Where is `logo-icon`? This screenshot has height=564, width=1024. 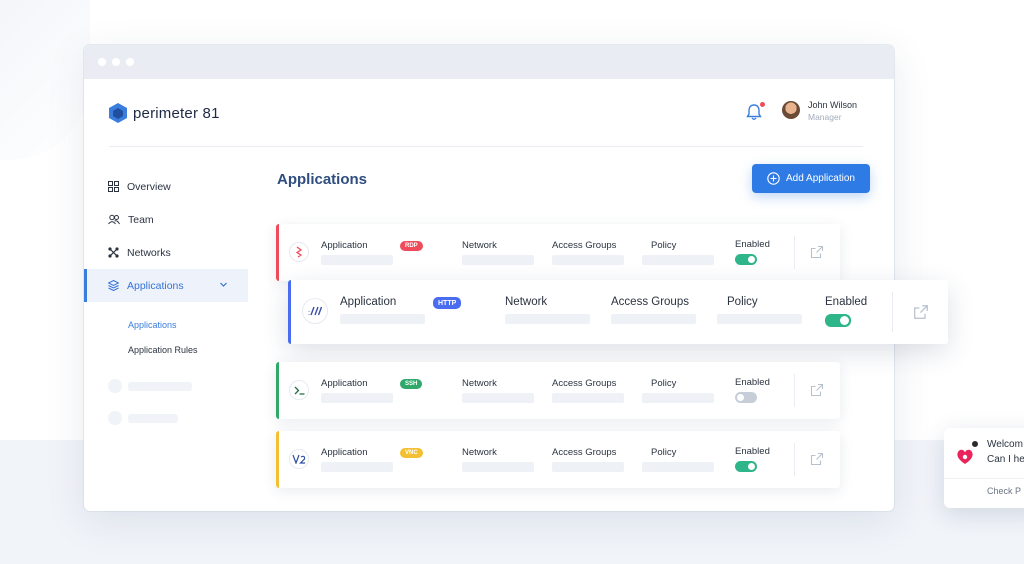
logo-icon is located at coordinates (118, 113).